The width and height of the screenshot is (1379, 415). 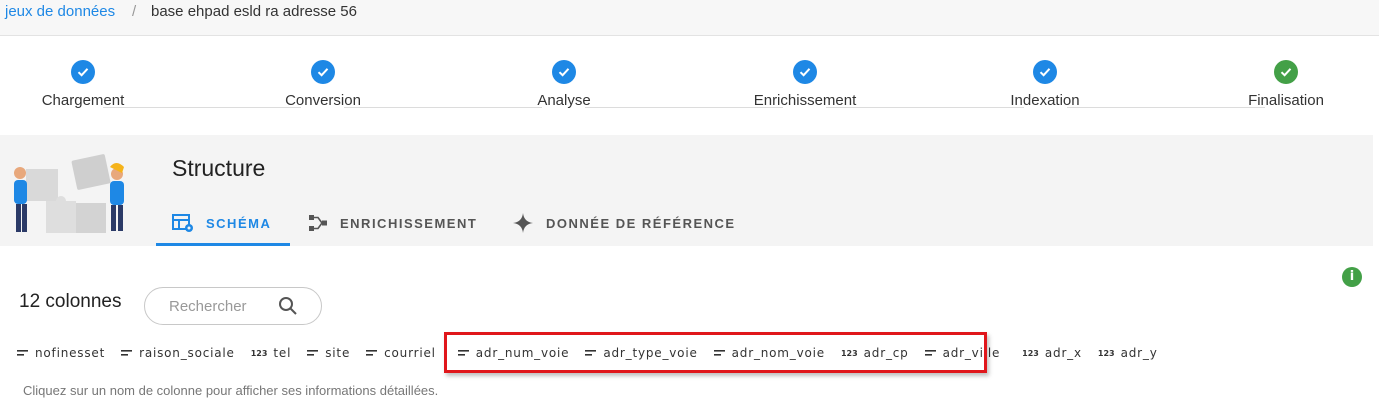 I want to click on column-name: adr_type_voie, so click(x=650, y=353).